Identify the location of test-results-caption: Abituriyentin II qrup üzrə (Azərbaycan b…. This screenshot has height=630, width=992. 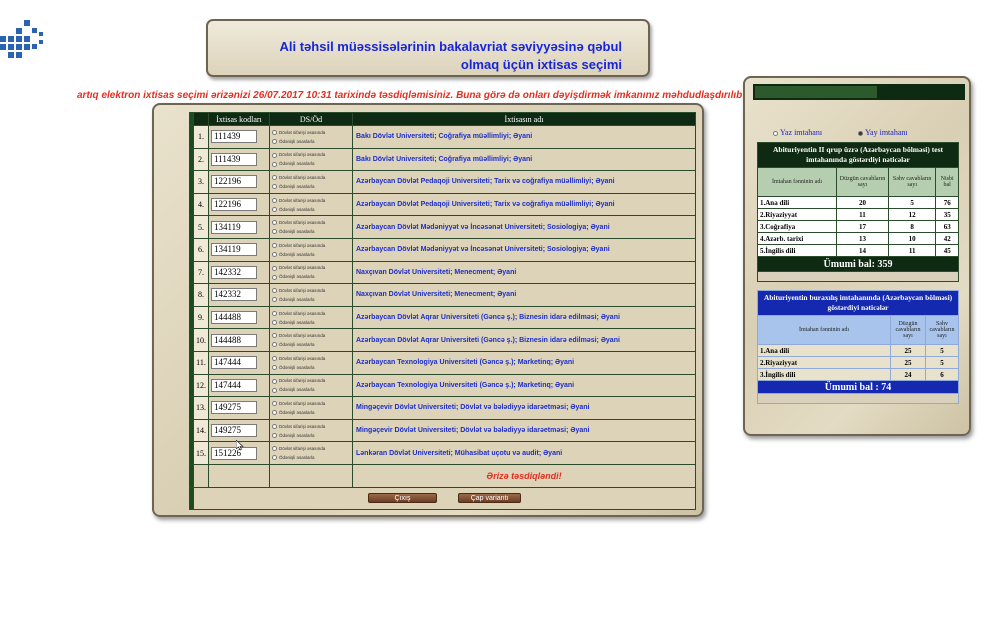
(858, 155).